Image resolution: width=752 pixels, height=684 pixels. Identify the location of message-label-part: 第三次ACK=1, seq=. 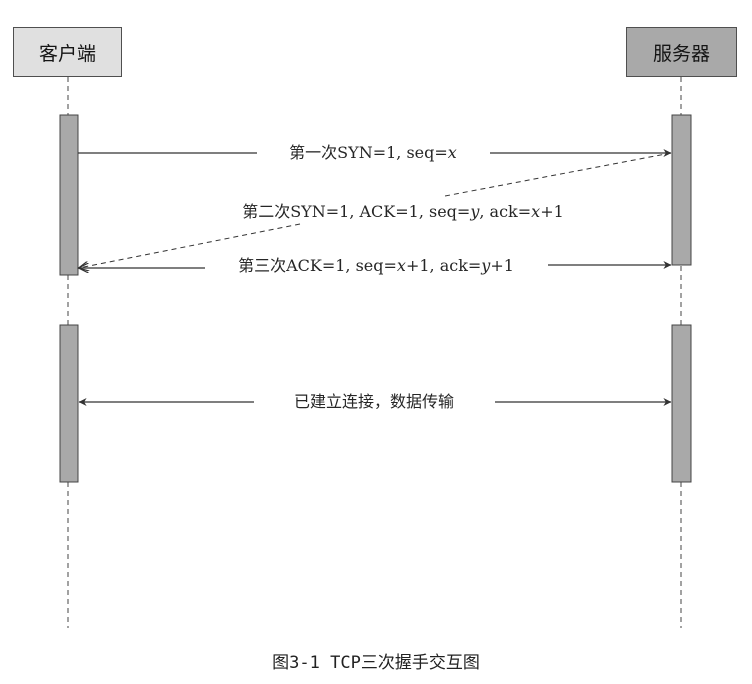
(317, 265).